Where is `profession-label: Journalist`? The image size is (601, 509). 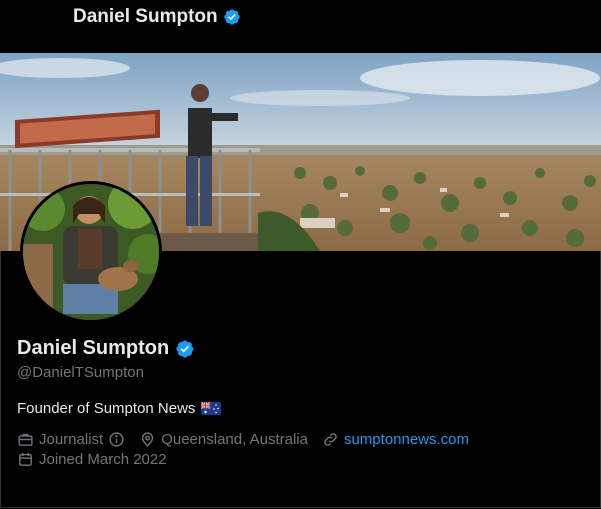 profession-label: Journalist is located at coordinates (71, 439).